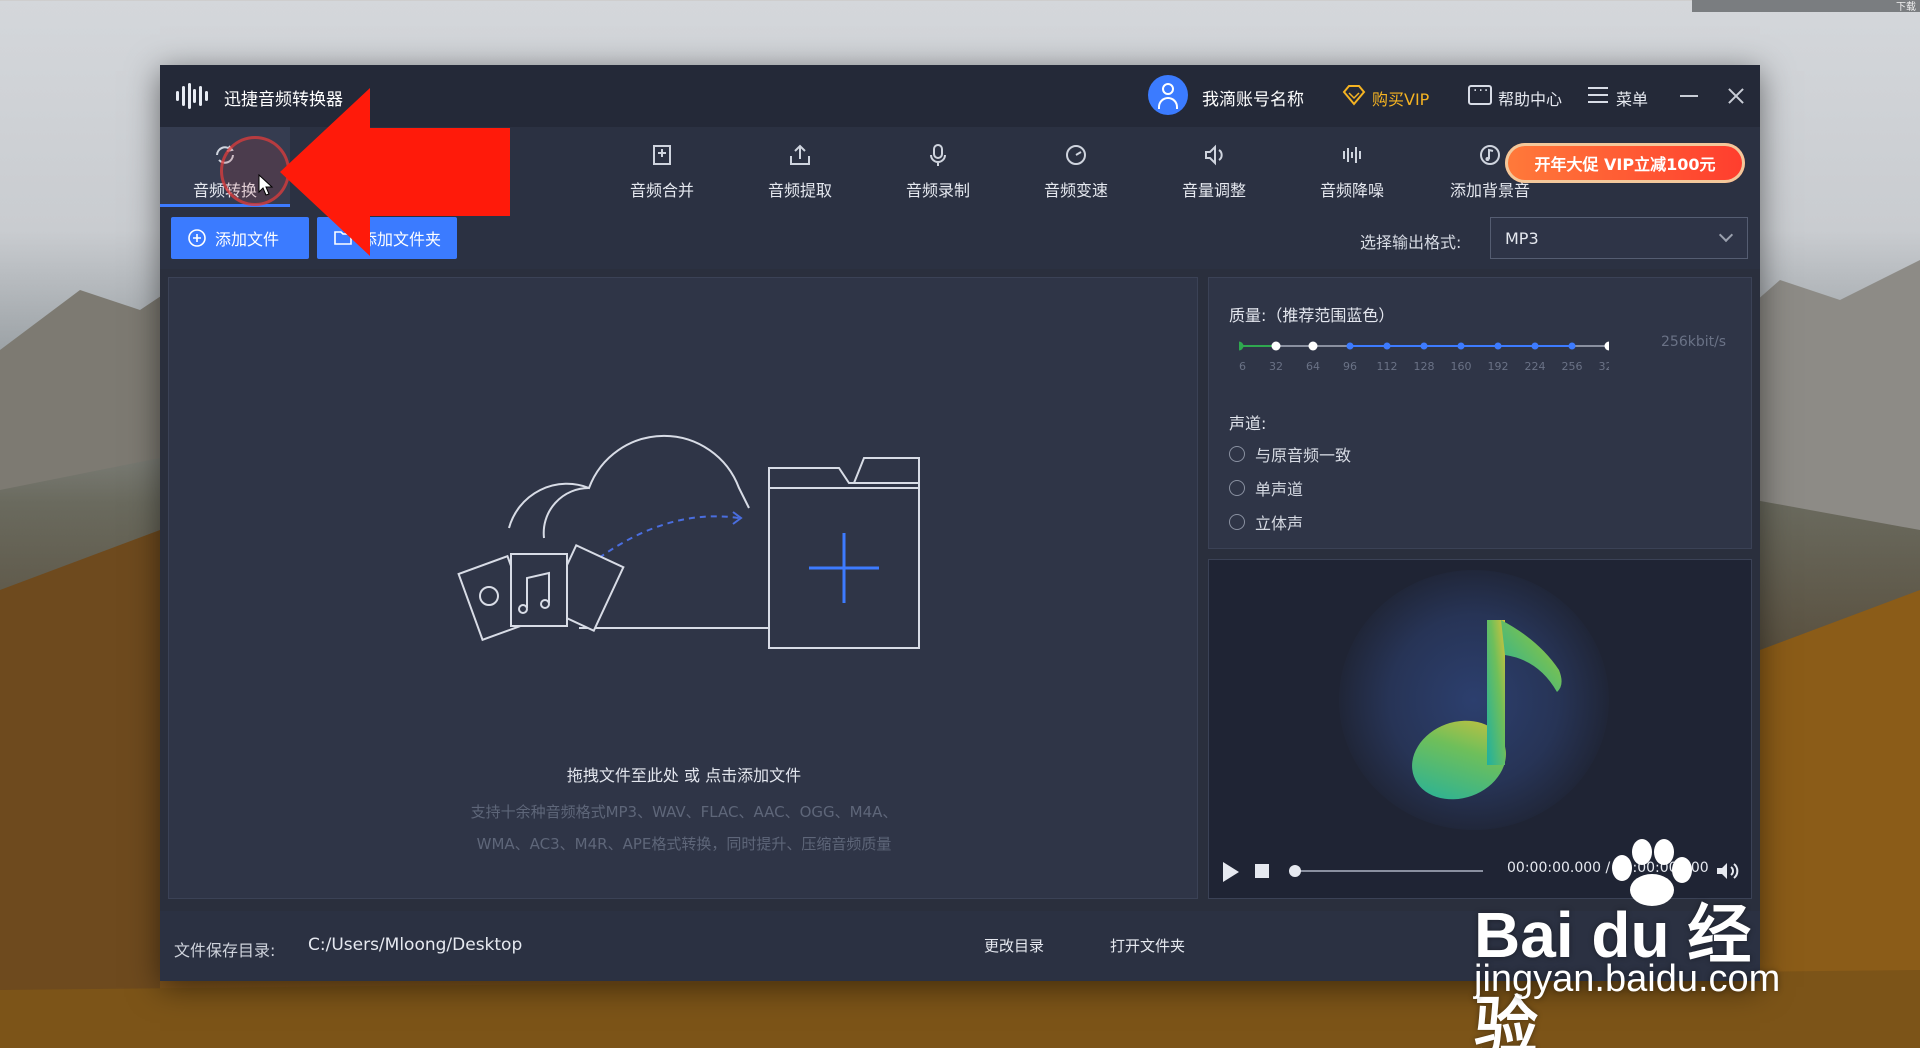 The image size is (1920, 1048). I want to click on tab-audio-record: 音频录制, so click(938, 167).